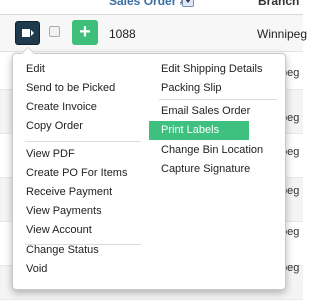 Image resolution: width=320 pixels, height=300 pixels. Describe the element at coordinates (80, 211) in the screenshot. I see `menu-item-view-payments: View Payments` at that location.